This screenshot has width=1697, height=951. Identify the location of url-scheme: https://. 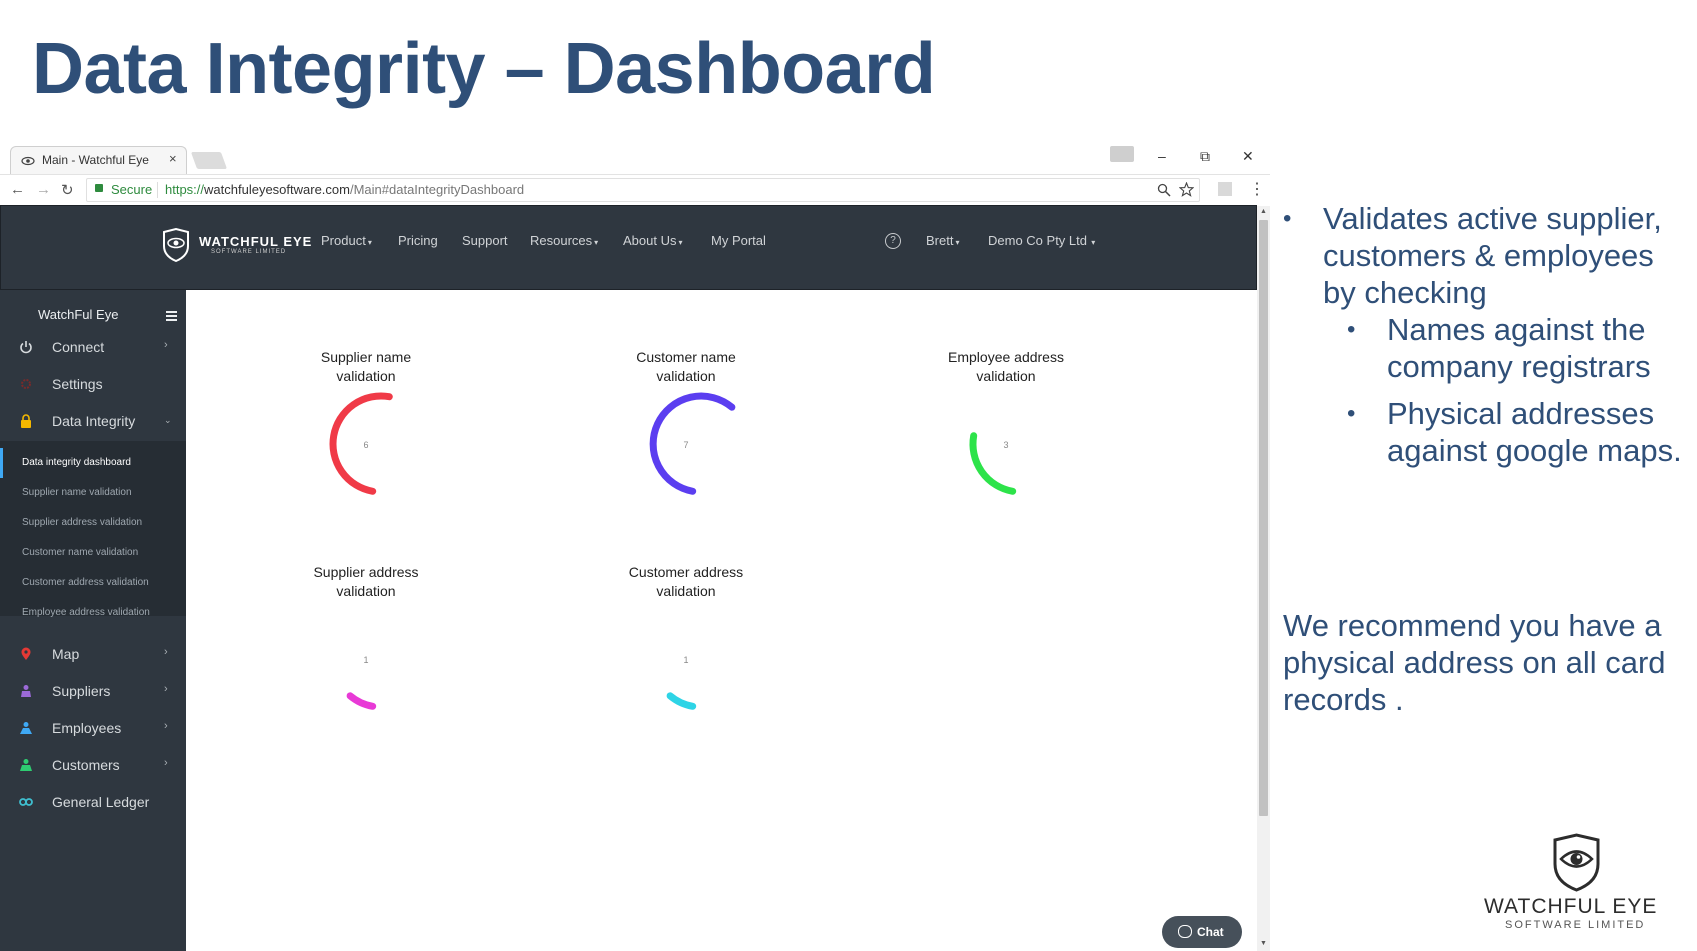
(185, 189).